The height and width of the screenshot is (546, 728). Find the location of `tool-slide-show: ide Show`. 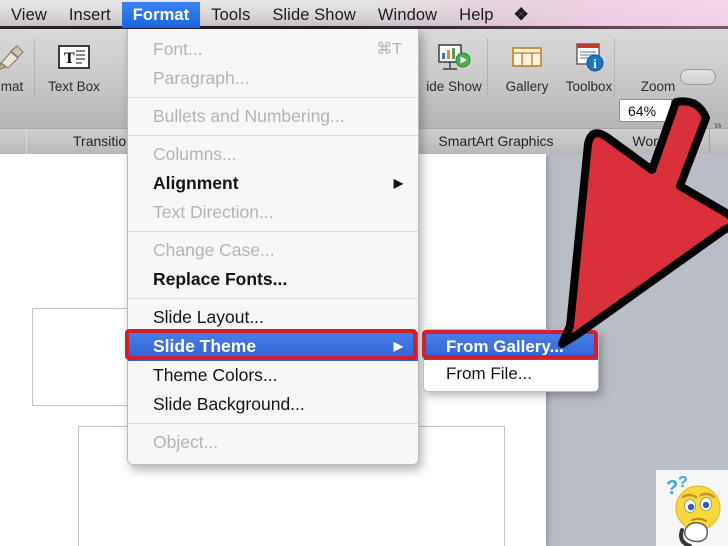

tool-slide-show: ide Show is located at coordinates (454, 65).